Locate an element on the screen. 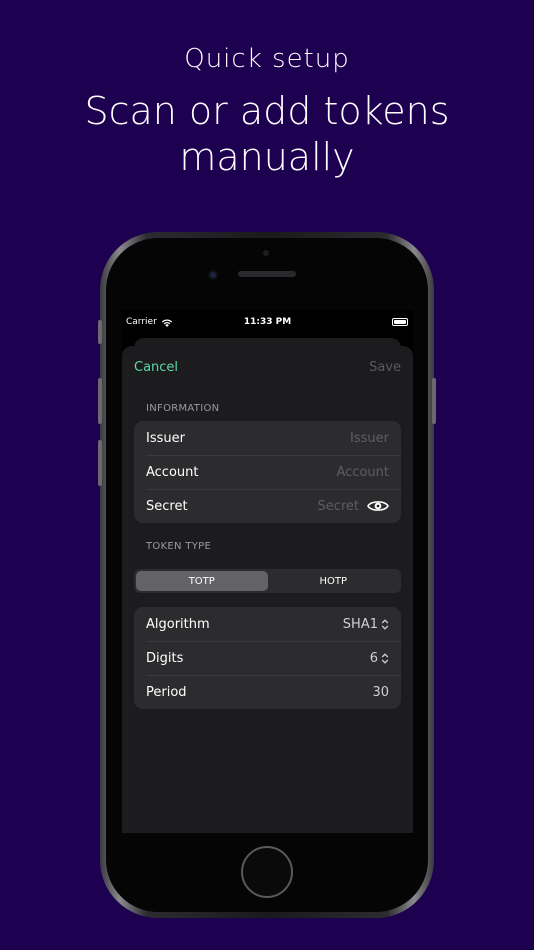 Image resolution: width=534 pixels, height=950 pixels. period-row: Period 30 is located at coordinates (267, 692).